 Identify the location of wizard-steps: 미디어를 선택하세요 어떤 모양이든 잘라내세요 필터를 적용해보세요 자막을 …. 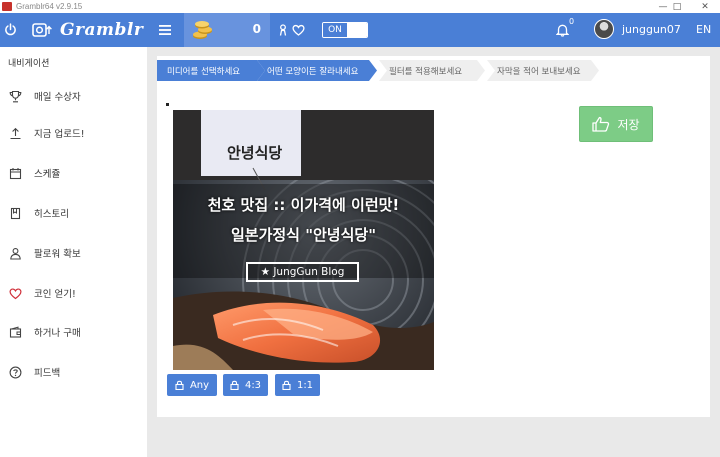
(382, 70).